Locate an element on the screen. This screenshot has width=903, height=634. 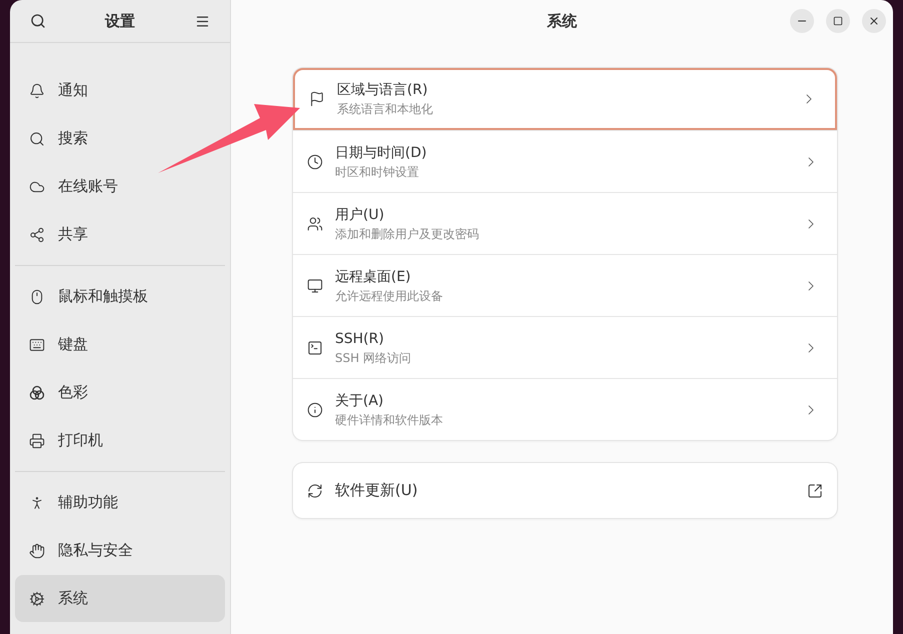
monitor-icon is located at coordinates (315, 286).